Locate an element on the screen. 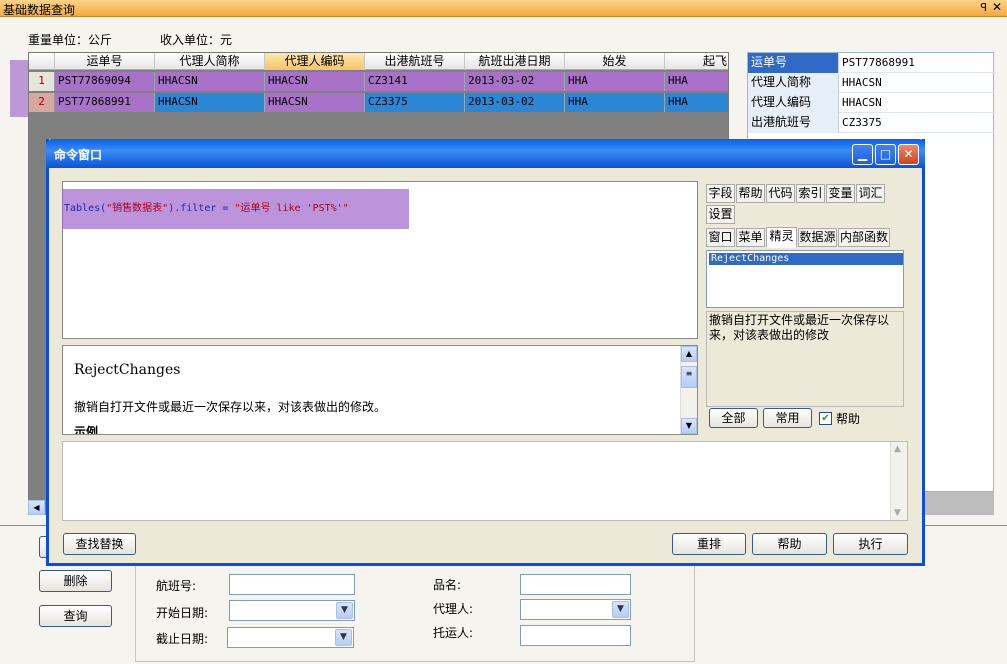 The width and height of the screenshot is (1007, 664). property-key: 代理人编码 is located at coordinates (793, 103).